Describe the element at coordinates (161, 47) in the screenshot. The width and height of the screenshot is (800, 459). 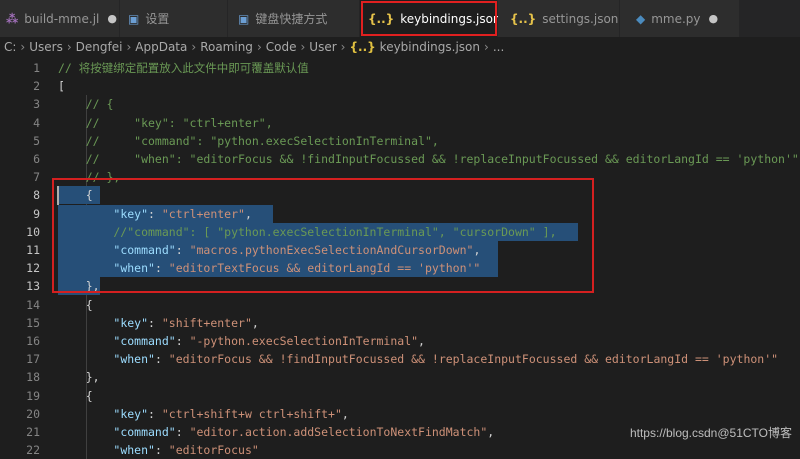
I see `breadcrumb-item: AppData` at that location.